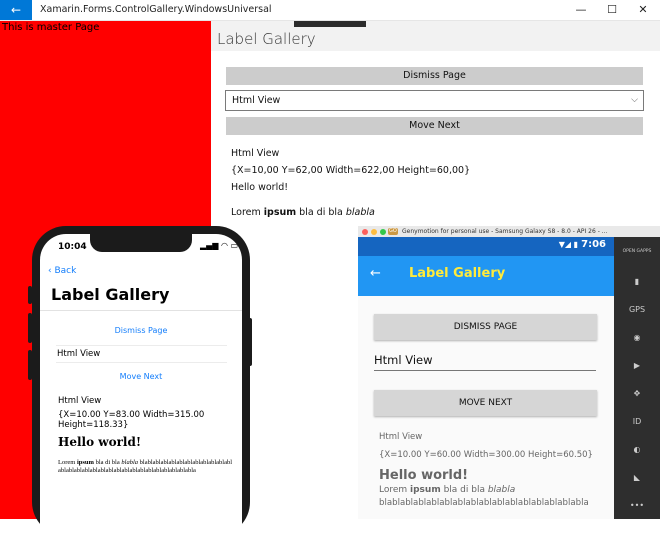 This screenshot has height=536, width=660. What do you see at coordinates (130, 462) in the screenshot?
I see `ios-lorem-italic: blabla` at bounding box center [130, 462].